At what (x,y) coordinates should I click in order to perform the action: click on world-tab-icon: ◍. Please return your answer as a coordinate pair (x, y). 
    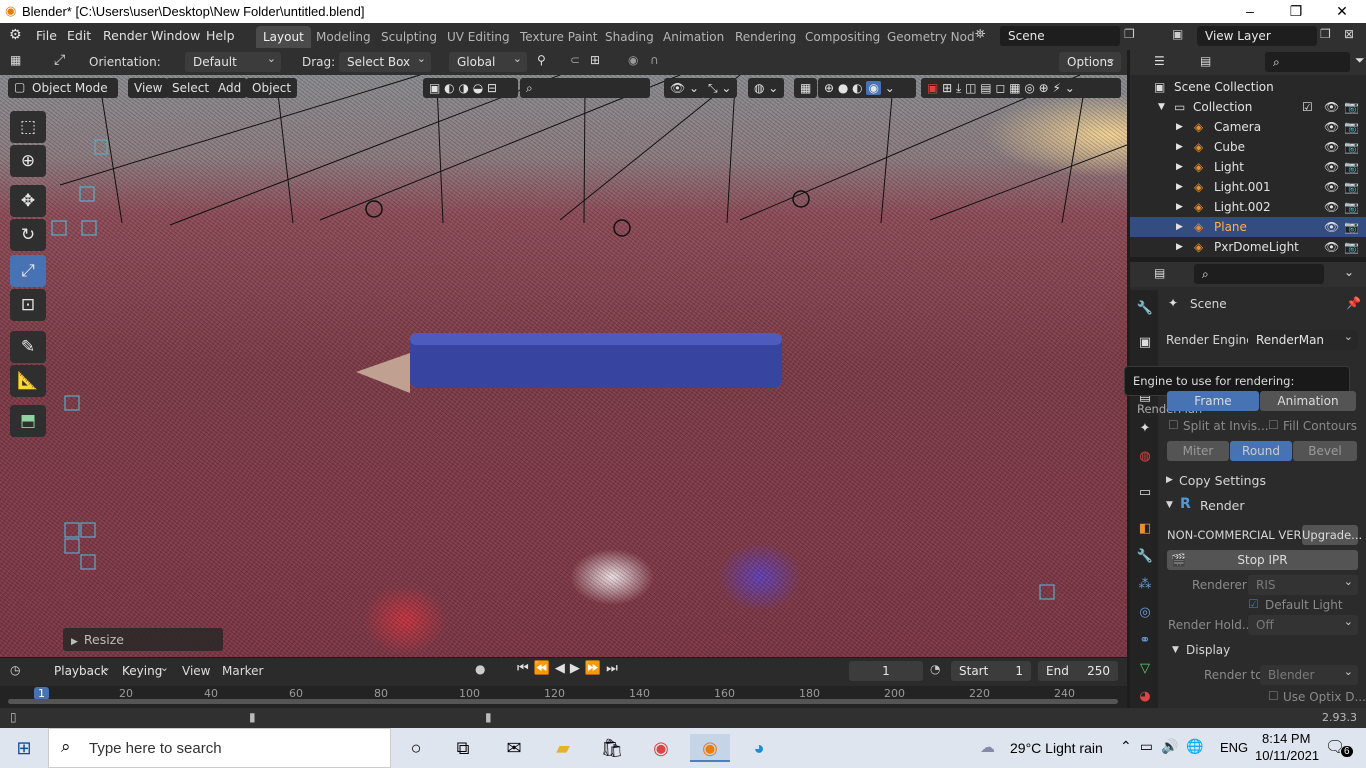
    Looking at the image, I should click on (1145, 457).